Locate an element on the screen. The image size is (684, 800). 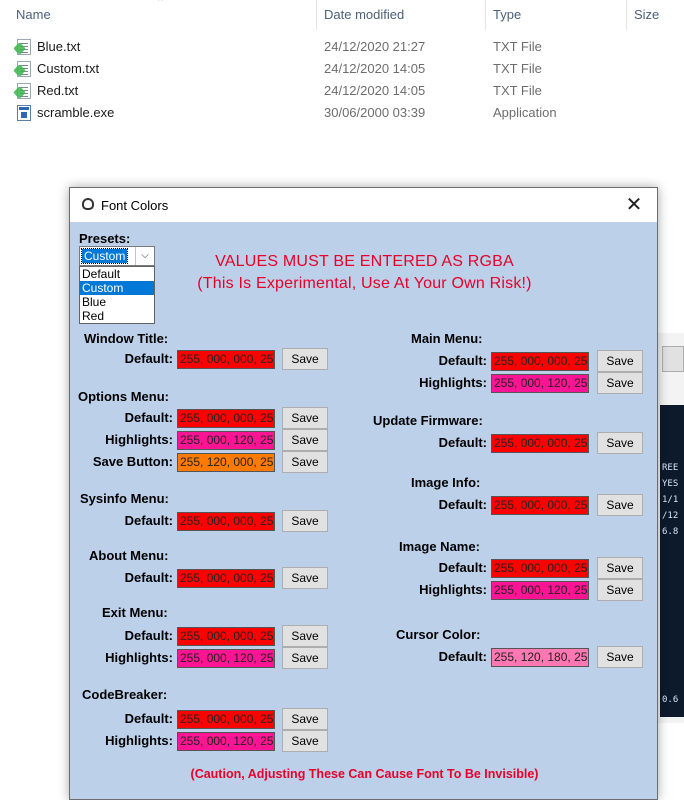
cursor-color-default-label: Default: is located at coordinates (462, 656).